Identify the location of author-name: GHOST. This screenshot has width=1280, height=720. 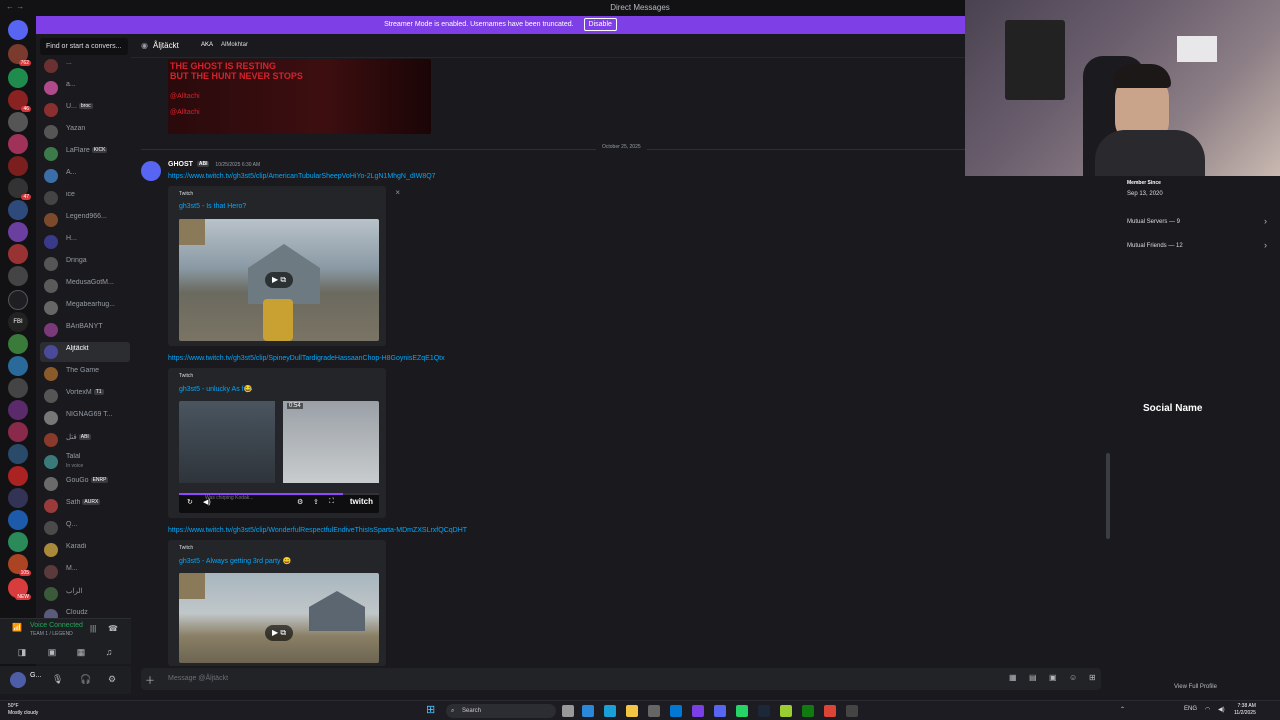
(180, 164).